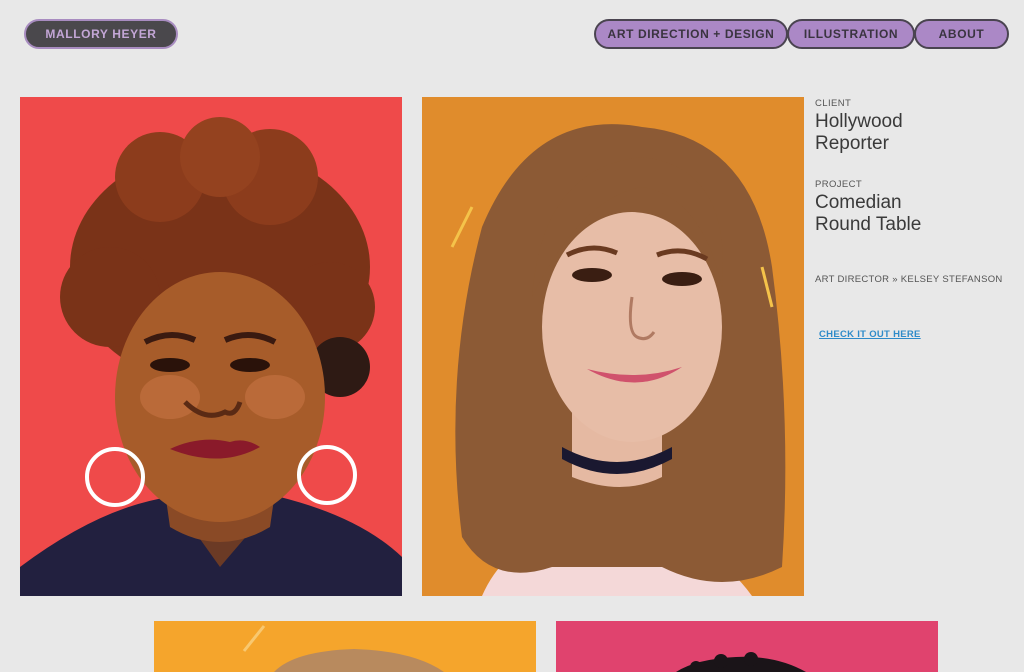 This screenshot has width=1024, height=672. Describe the element at coordinates (868, 224) in the screenshot. I see `project-name-line-2: Round Table` at that location.